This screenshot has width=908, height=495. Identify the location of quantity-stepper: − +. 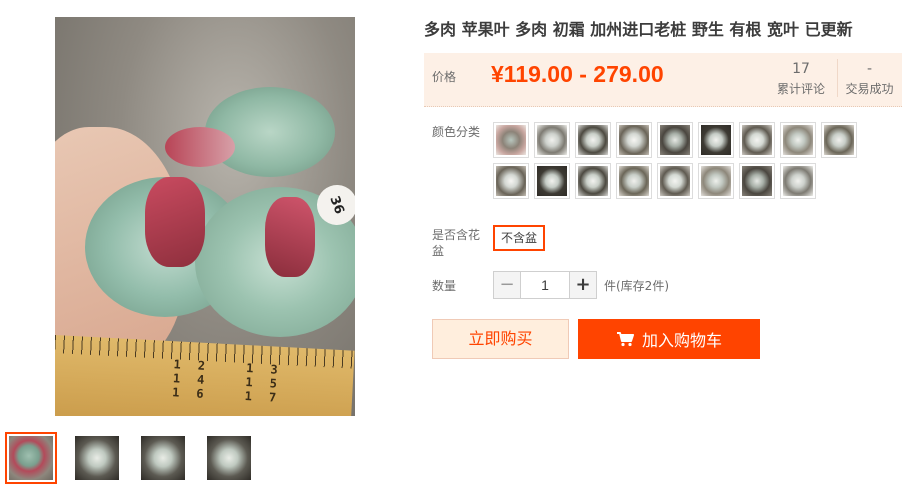
(545, 285).